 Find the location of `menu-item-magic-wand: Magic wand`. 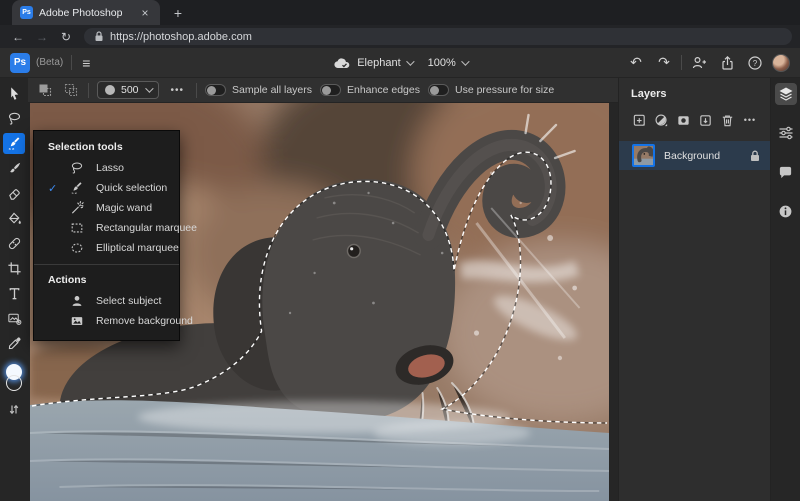

menu-item-magic-wand: Magic wand is located at coordinates (106, 208).